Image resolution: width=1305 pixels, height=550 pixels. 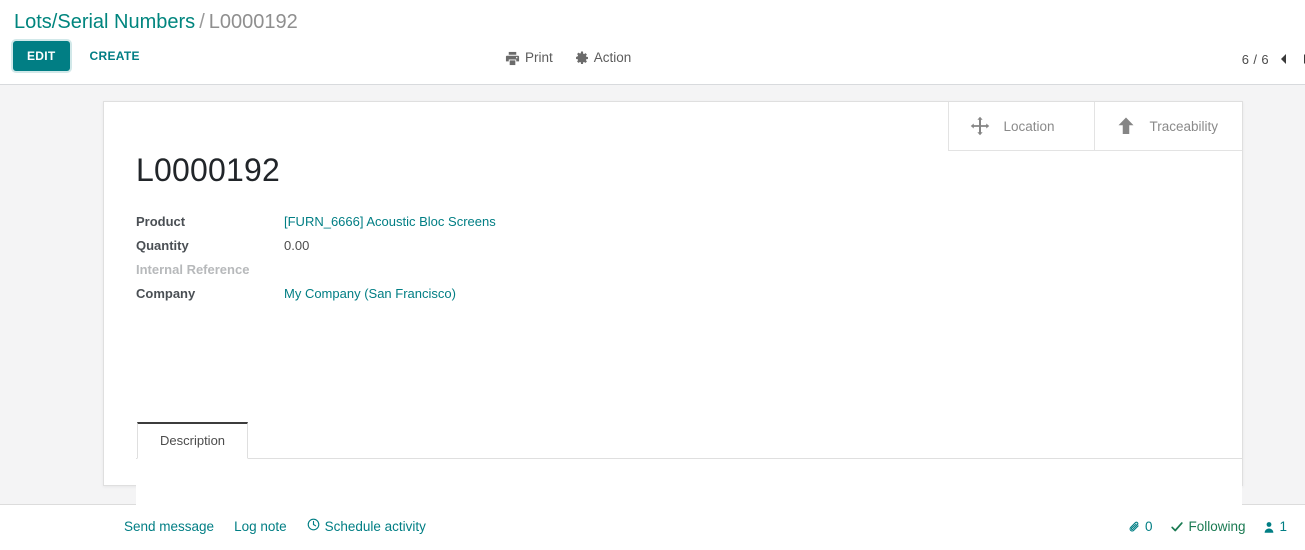 What do you see at coordinates (568, 58) in the screenshot?
I see `control-panel-dropdowns: Print Action` at bounding box center [568, 58].